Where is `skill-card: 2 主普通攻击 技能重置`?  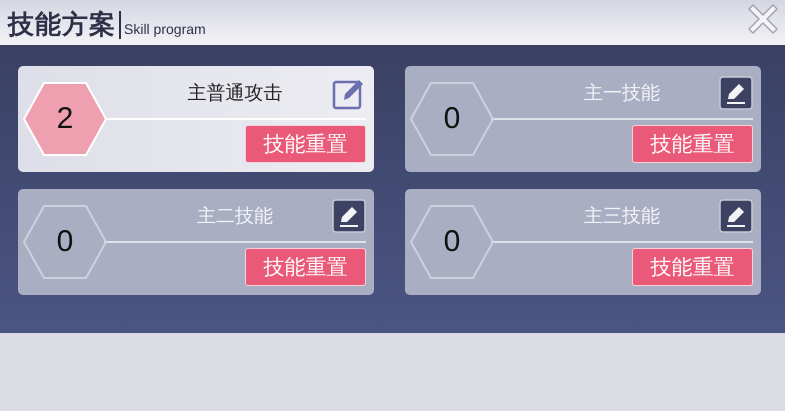
skill-card: 2 主普通攻击 技能重置 is located at coordinates (196, 119).